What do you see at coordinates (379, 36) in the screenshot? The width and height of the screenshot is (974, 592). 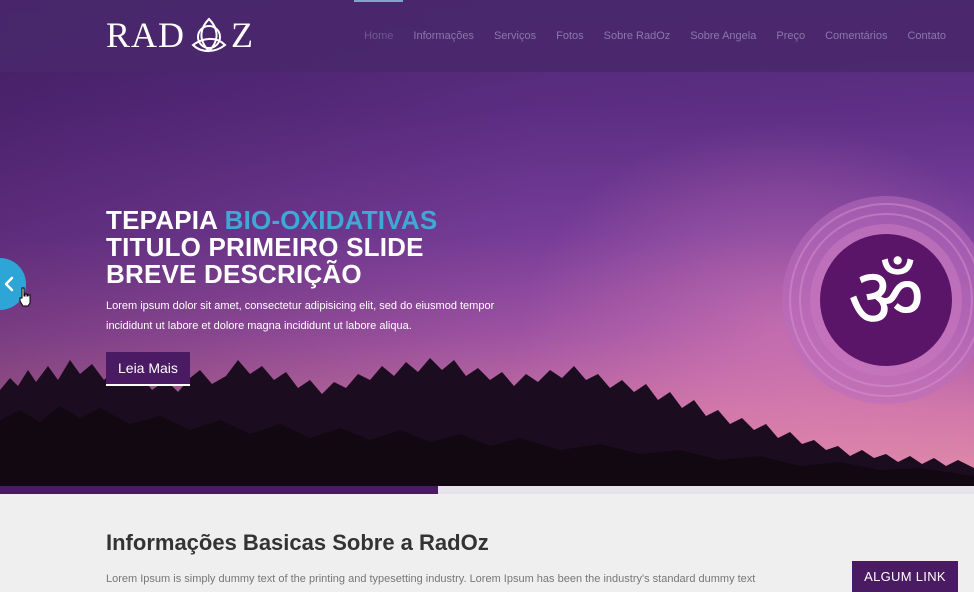 I see `nav-item-home: Home` at bounding box center [379, 36].